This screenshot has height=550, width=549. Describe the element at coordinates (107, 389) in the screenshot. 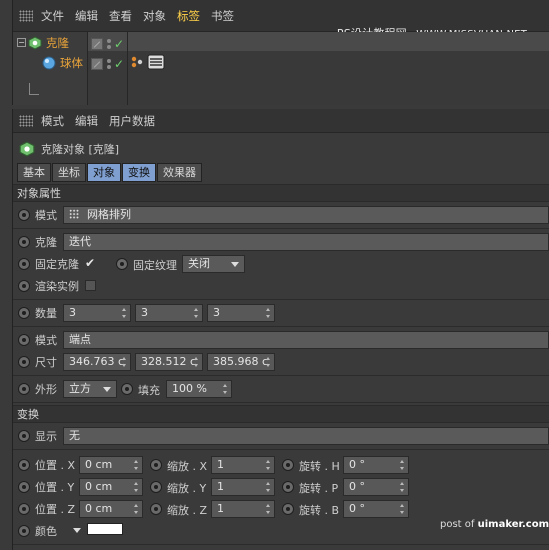

I see `dropdown-arrow-icon` at that location.